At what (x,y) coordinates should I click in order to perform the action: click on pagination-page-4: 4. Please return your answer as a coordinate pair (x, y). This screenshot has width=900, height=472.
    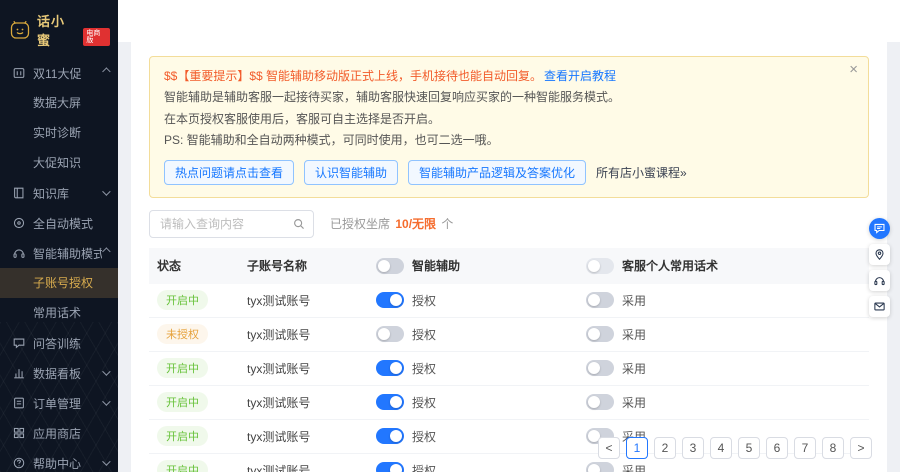
    Looking at the image, I should click on (721, 448).